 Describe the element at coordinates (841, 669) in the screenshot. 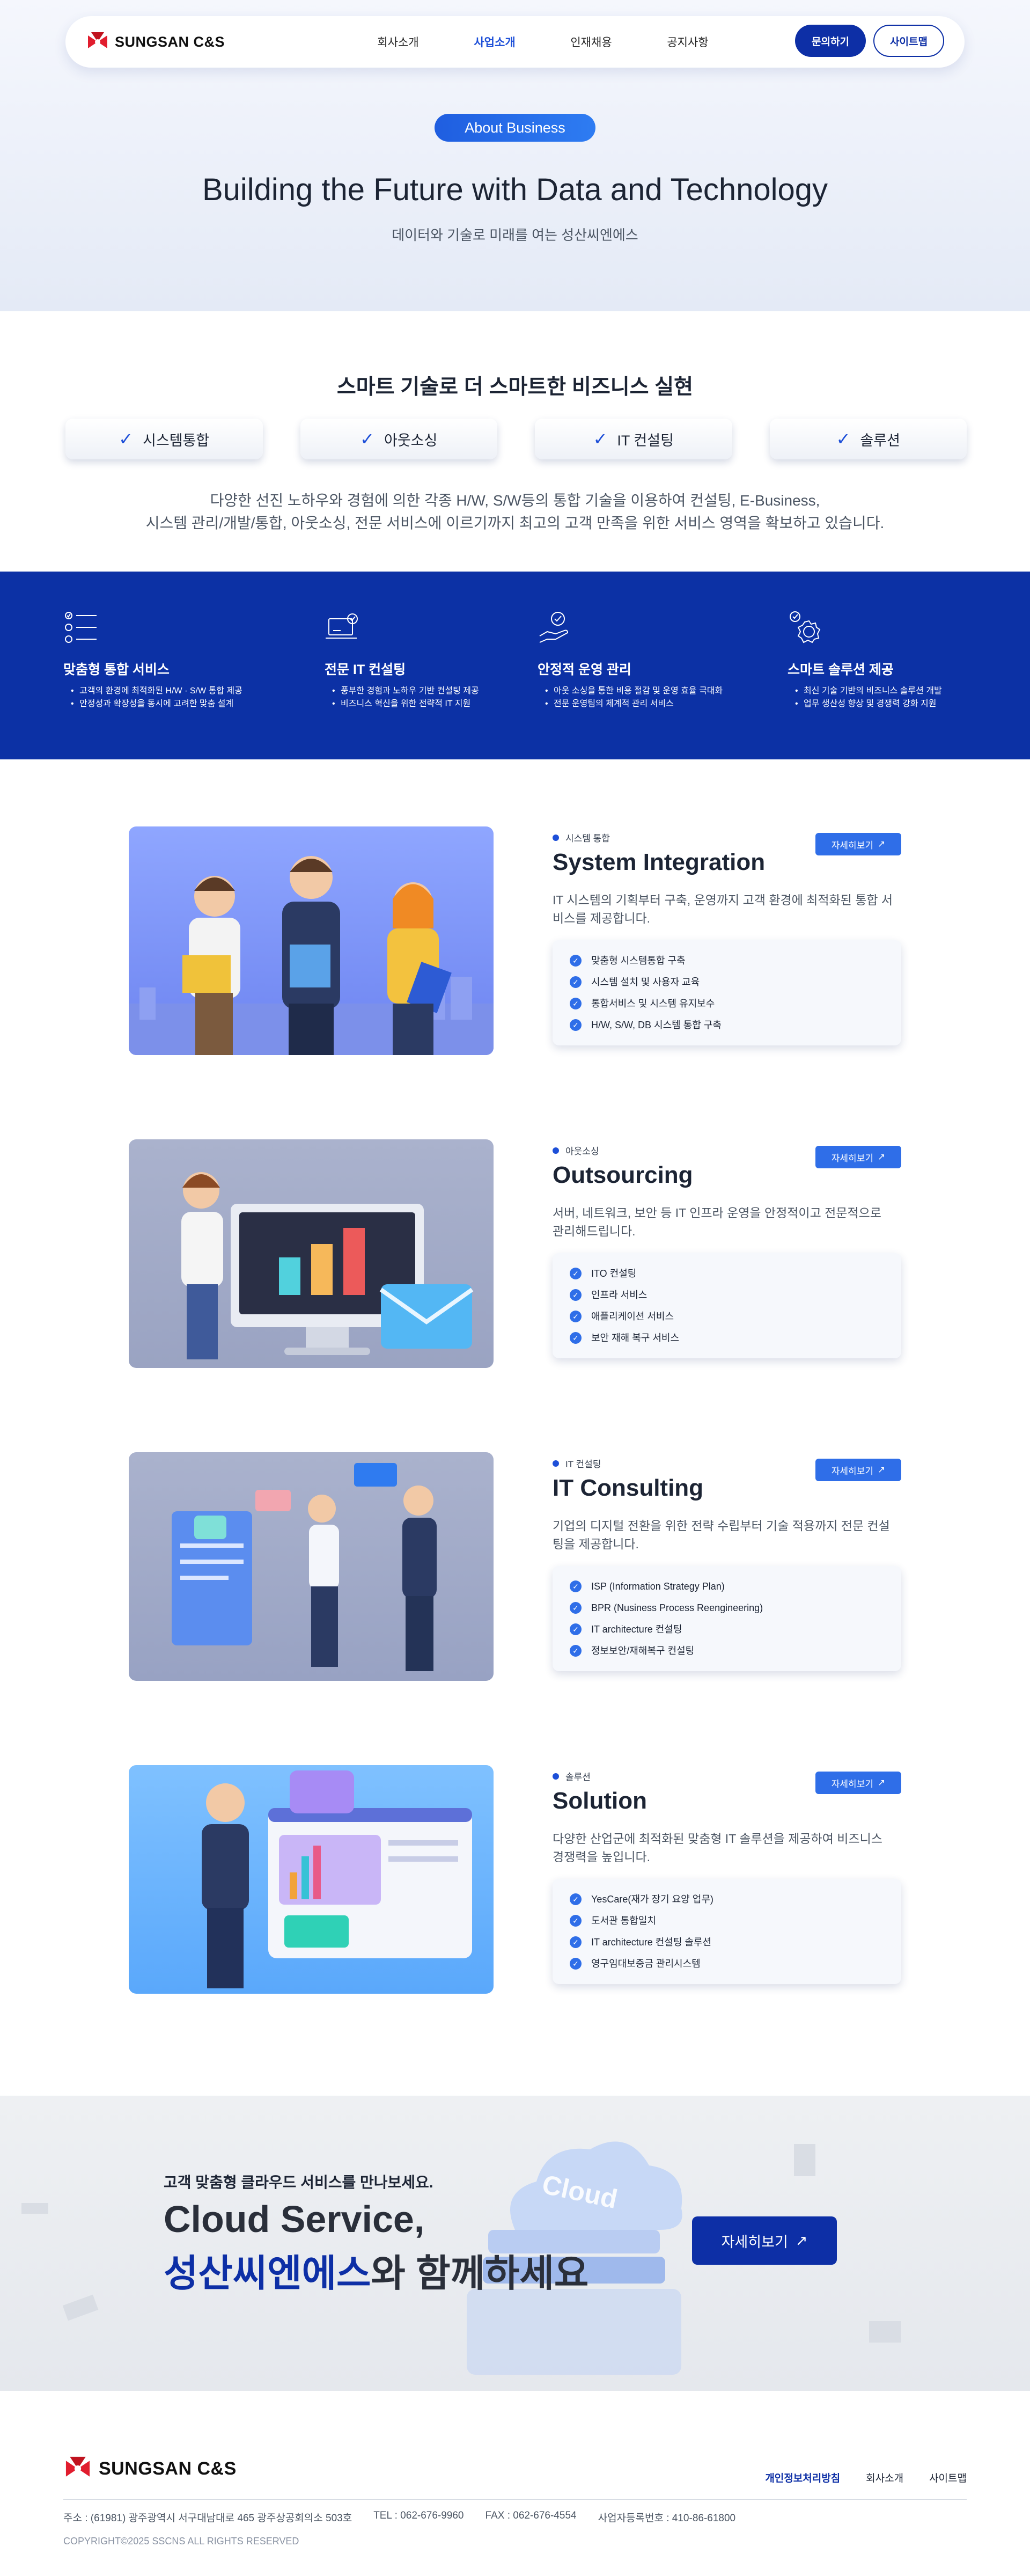

I see `feature-title: 스마트 솔루션 제공` at that location.